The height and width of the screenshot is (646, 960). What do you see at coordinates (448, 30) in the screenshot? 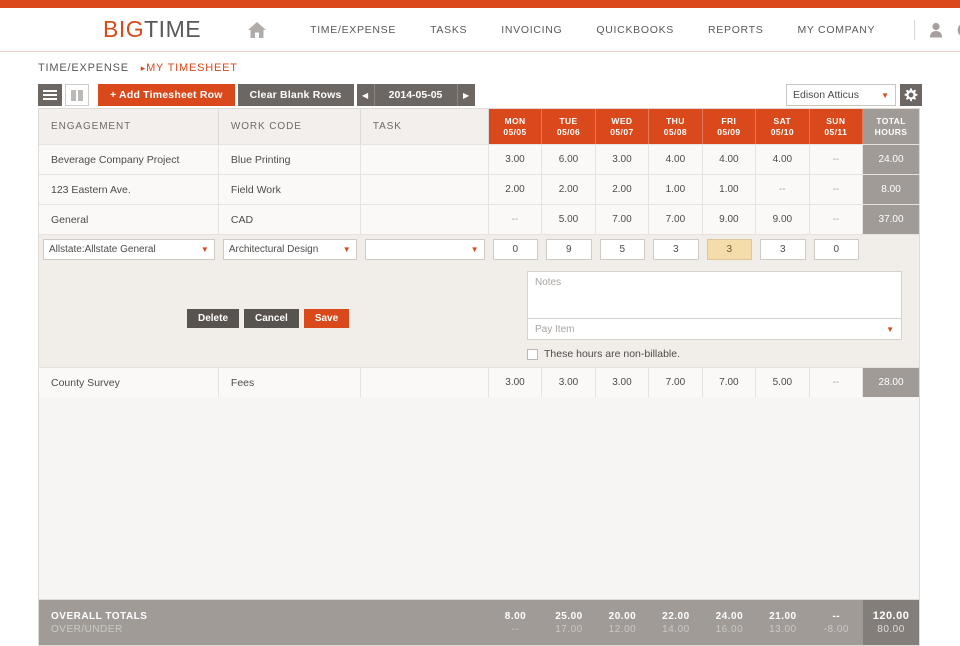
I see `nav-item-tasks: TASKS` at bounding box center [448, 30].